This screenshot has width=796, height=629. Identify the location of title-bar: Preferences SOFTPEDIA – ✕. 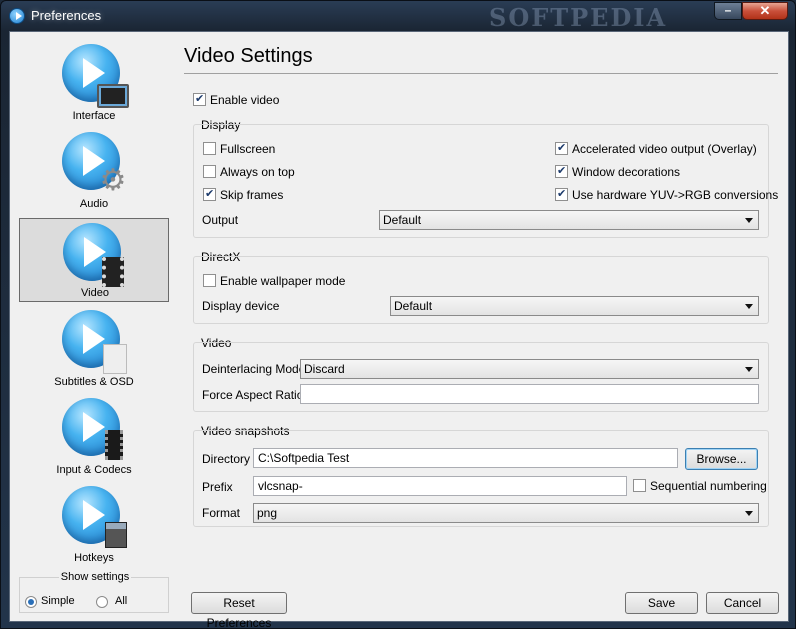
(398, 16).